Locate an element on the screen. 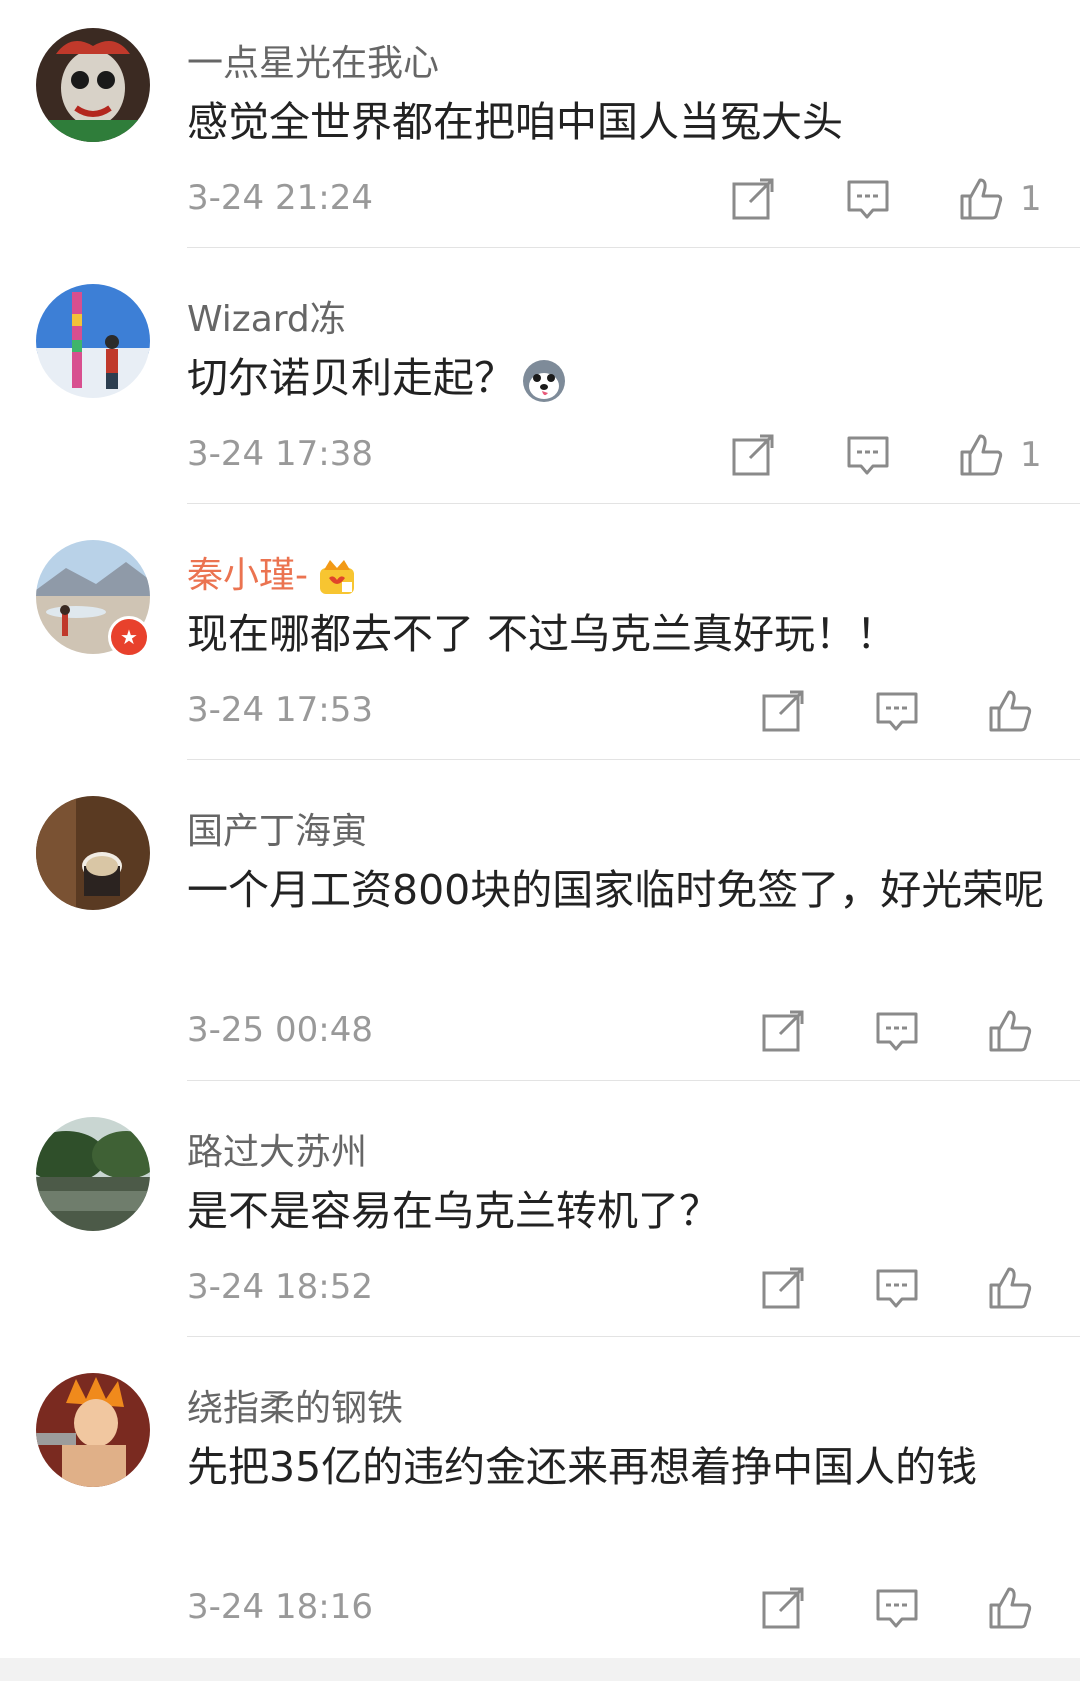  username: 秦小瑾- is located at coordinates (272, 572).